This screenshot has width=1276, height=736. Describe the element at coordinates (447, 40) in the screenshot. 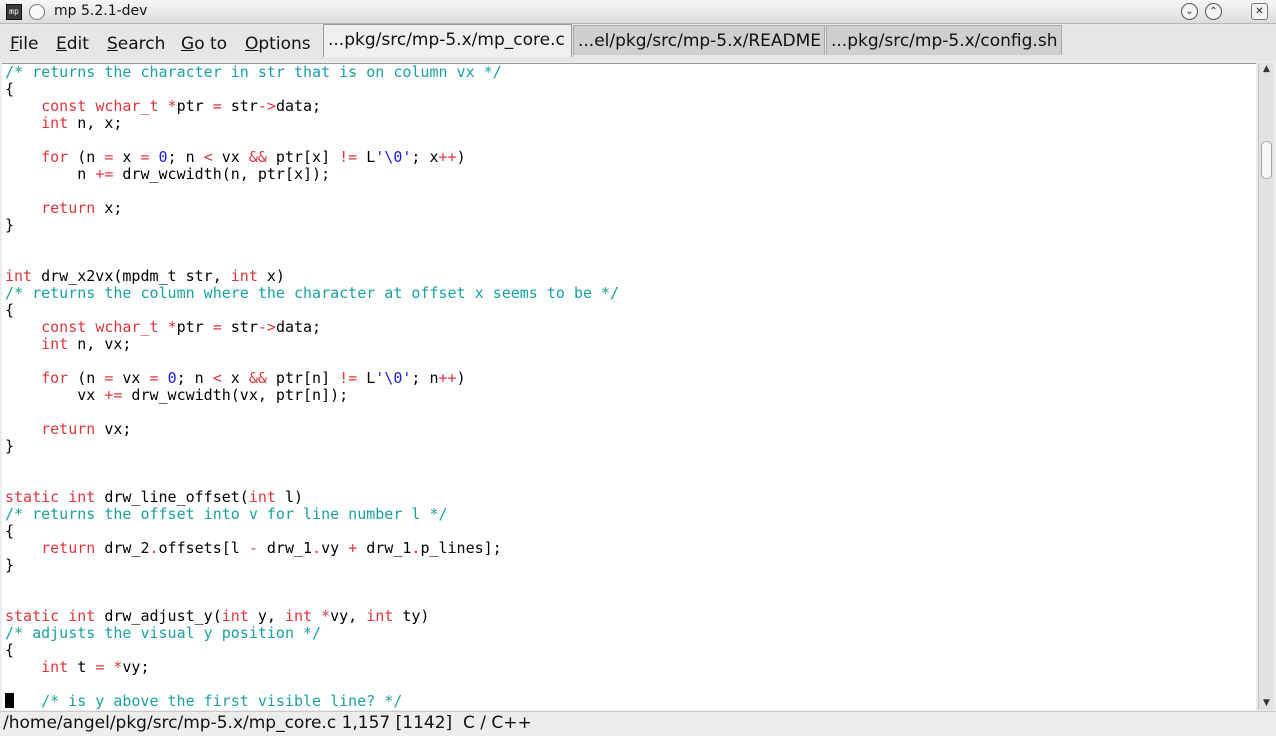

I see `tab-mp-core: ...pkg/src/mp-5.x/mp_core.c` at that location.